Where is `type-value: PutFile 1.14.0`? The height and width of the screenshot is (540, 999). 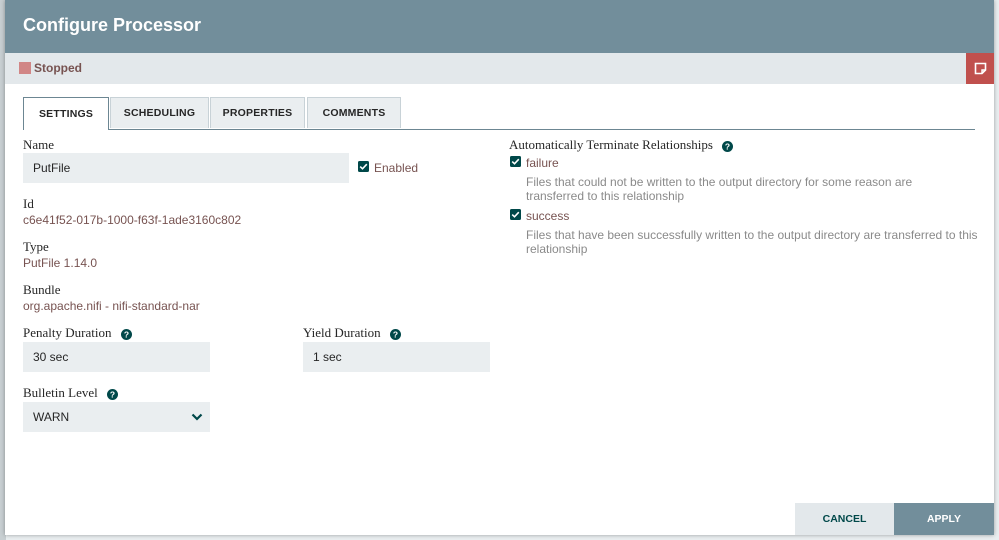 type-value: PutFile 1.14.0 is located at coordinates (60, 263).